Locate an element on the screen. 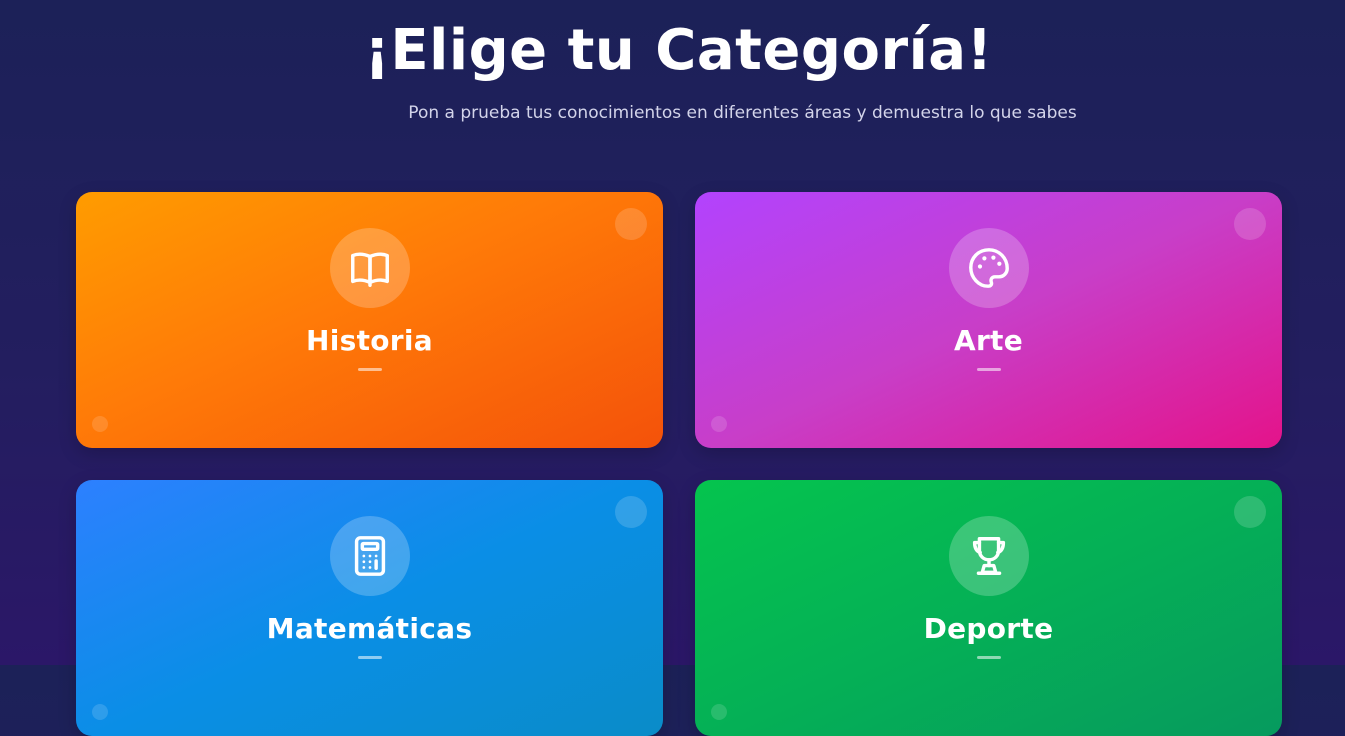 This screenshot has height=736, width=1345. category-label: Matemáticas is located at coordinates (369, 628).